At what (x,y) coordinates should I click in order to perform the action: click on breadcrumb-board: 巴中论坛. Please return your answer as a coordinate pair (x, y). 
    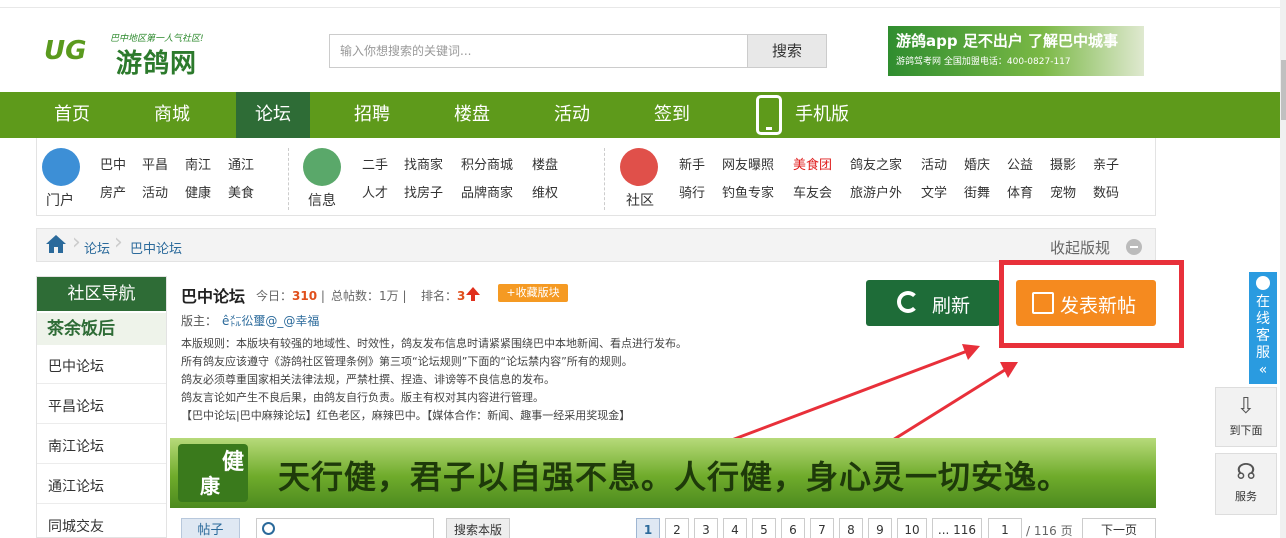
    Looking at the image, I should click on (156, 247).